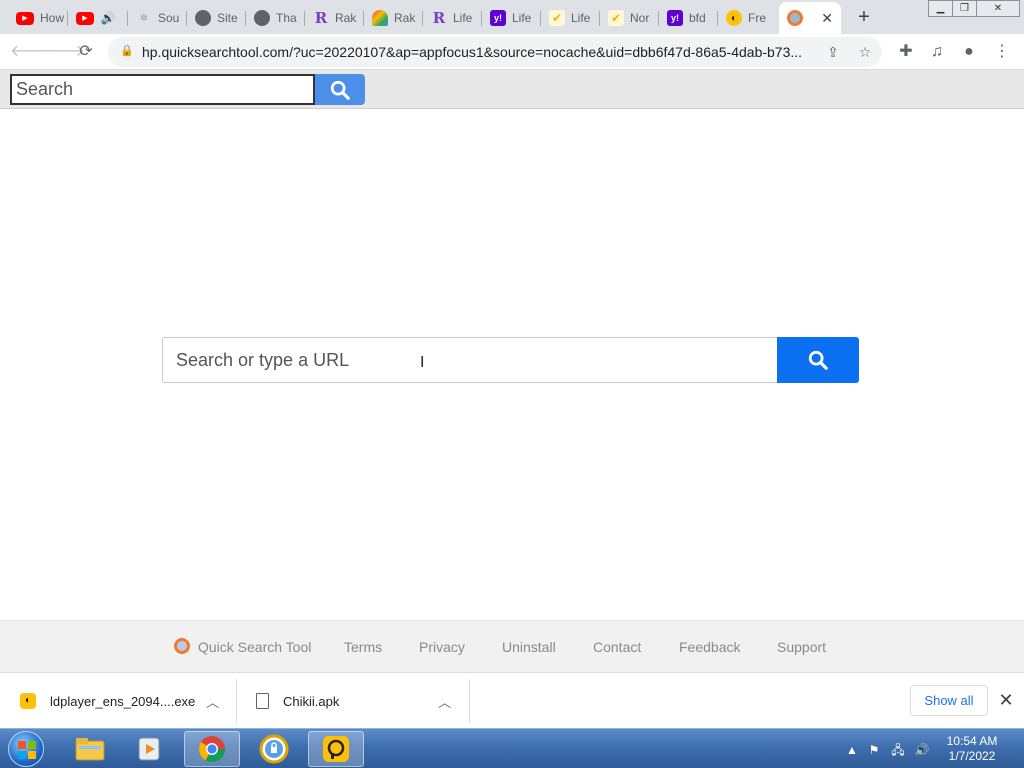  What do you see at coordinates (818, 360) in the screenshot?
I see `main-search-button` at bounding box center [818, 360].